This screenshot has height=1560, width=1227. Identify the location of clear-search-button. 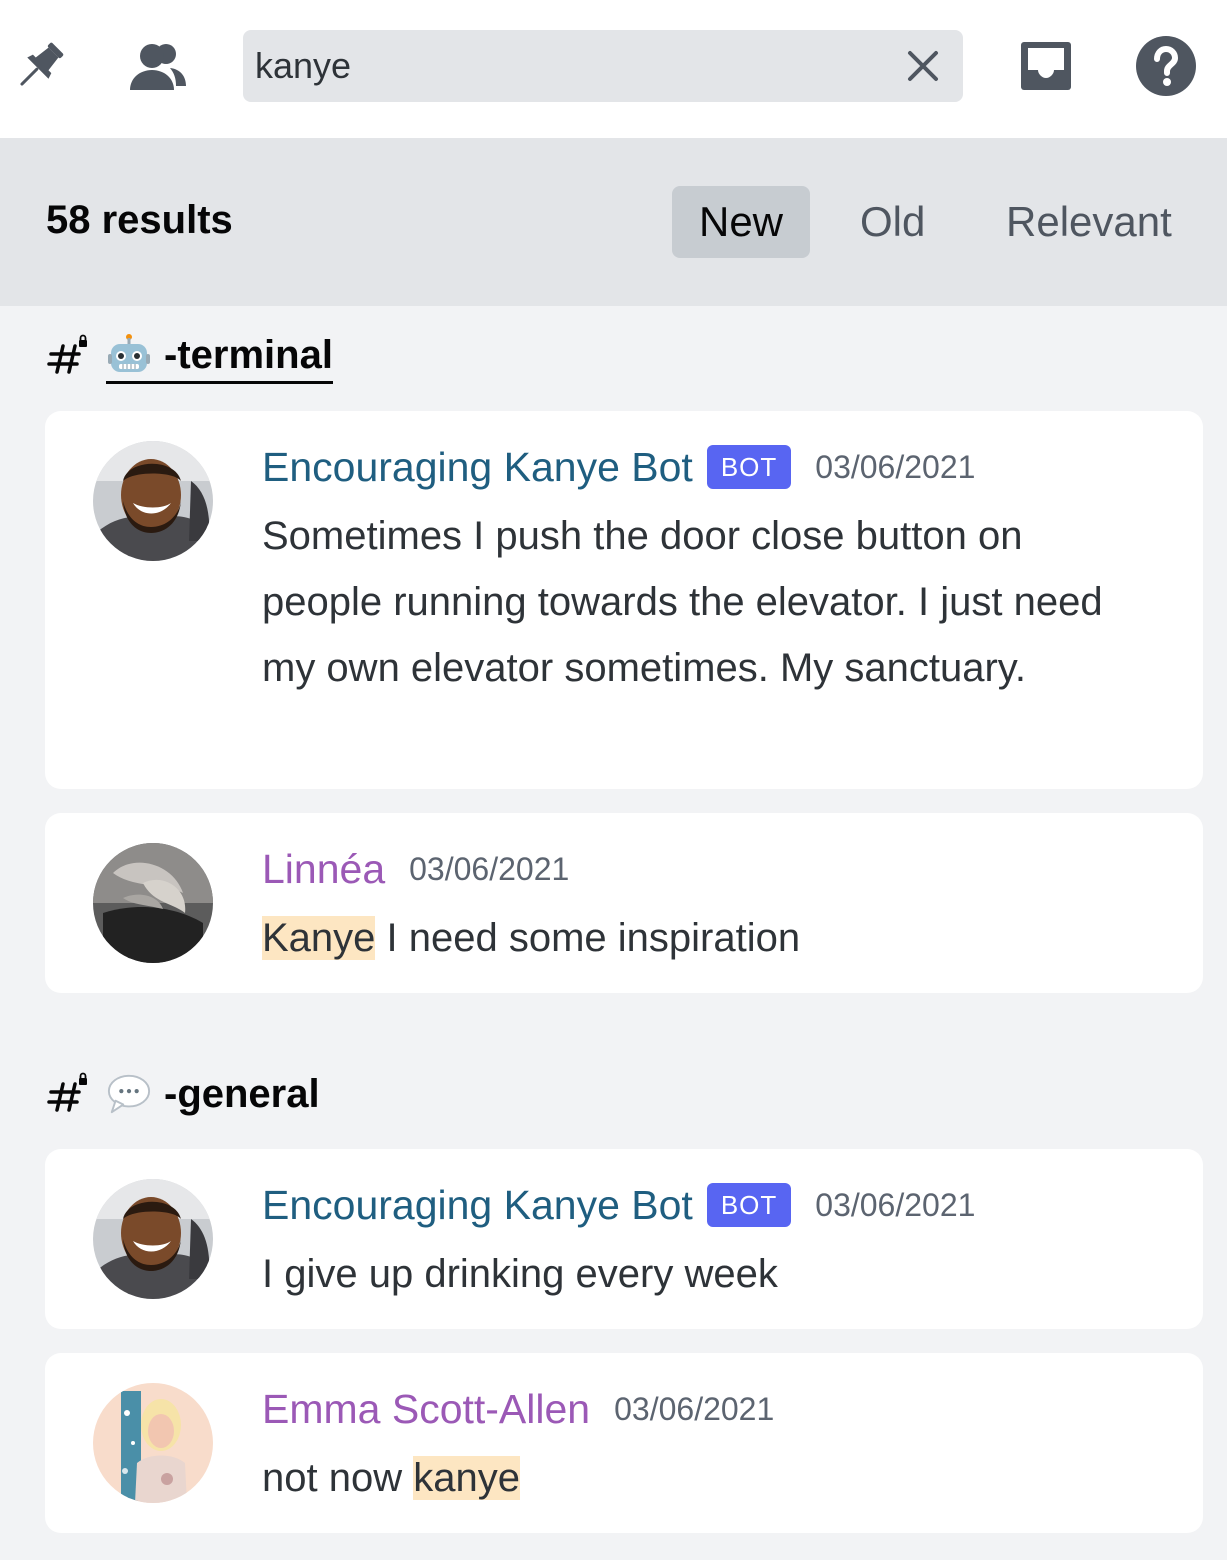
(923, 66).